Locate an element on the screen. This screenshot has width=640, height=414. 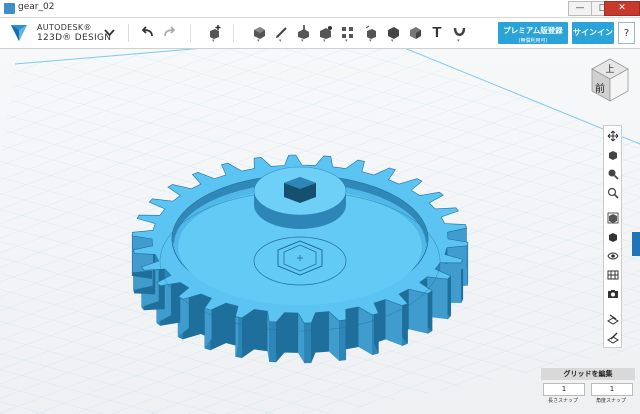
undo-arrow-icon is located at coordinates (147, 30).